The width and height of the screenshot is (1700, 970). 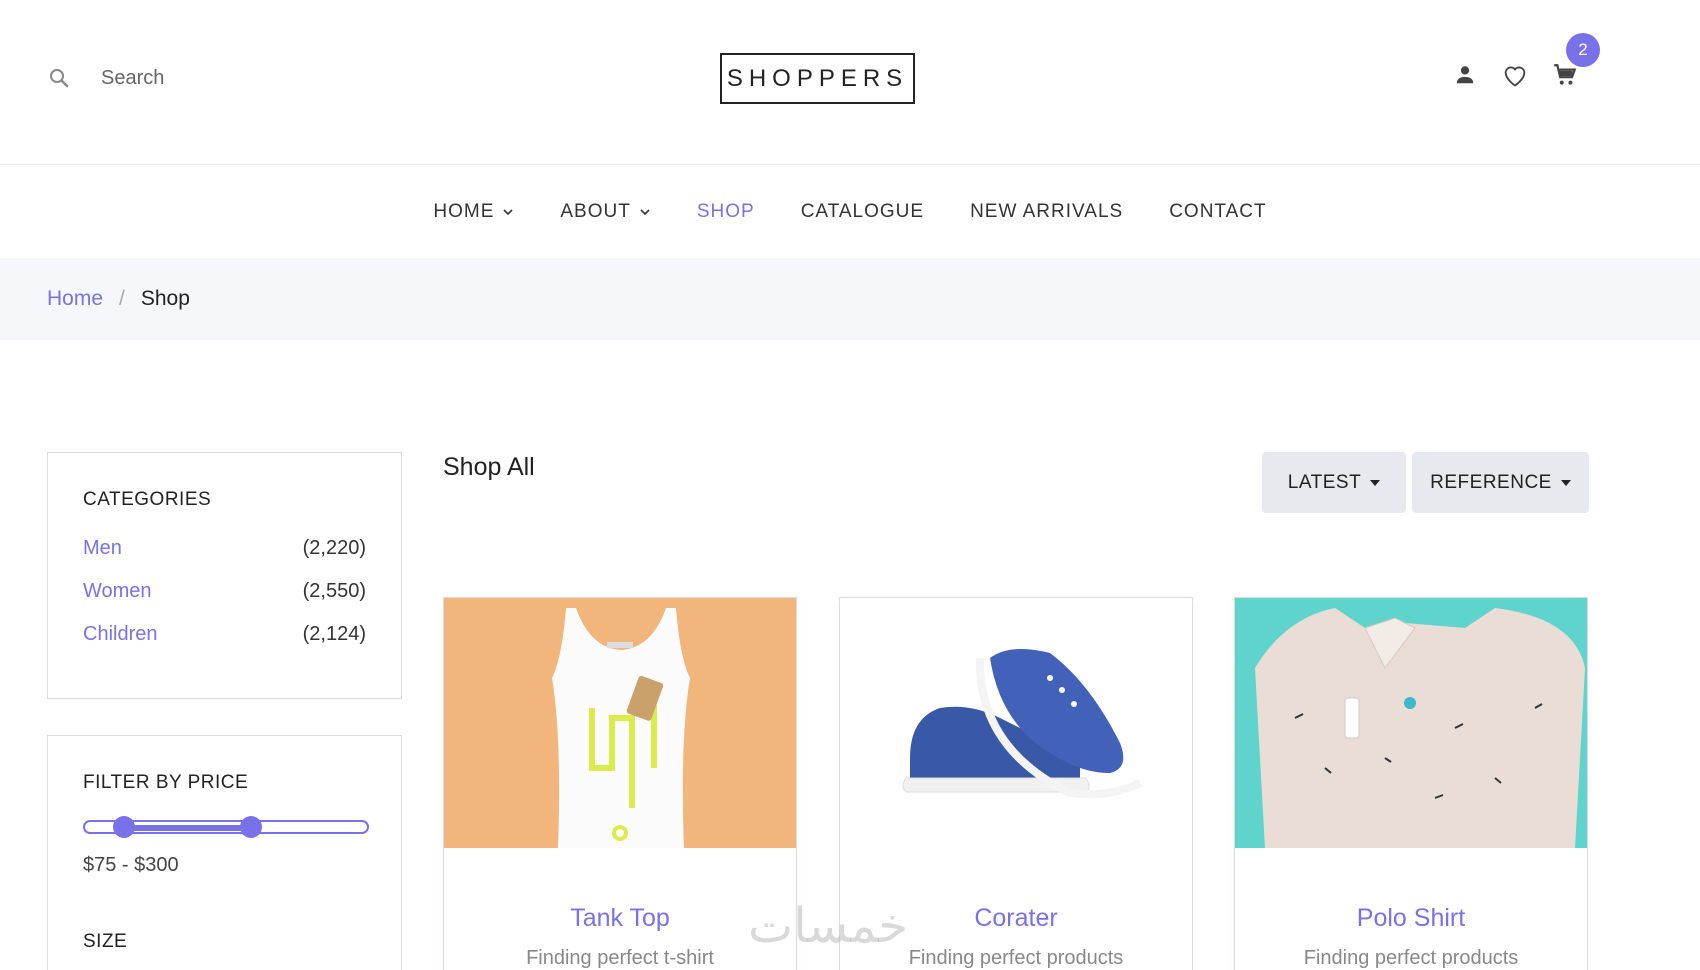 I want to click on cart-count-badge: 2, so click(x=1583, y=50).